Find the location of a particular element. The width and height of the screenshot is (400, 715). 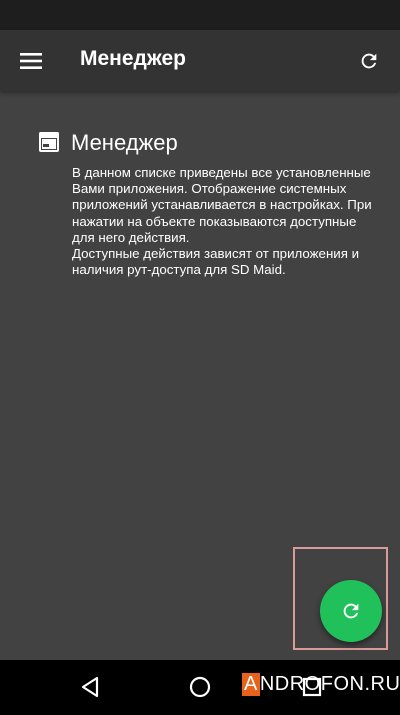

watermark-first-letter: A is located at coordinates (251, 684).